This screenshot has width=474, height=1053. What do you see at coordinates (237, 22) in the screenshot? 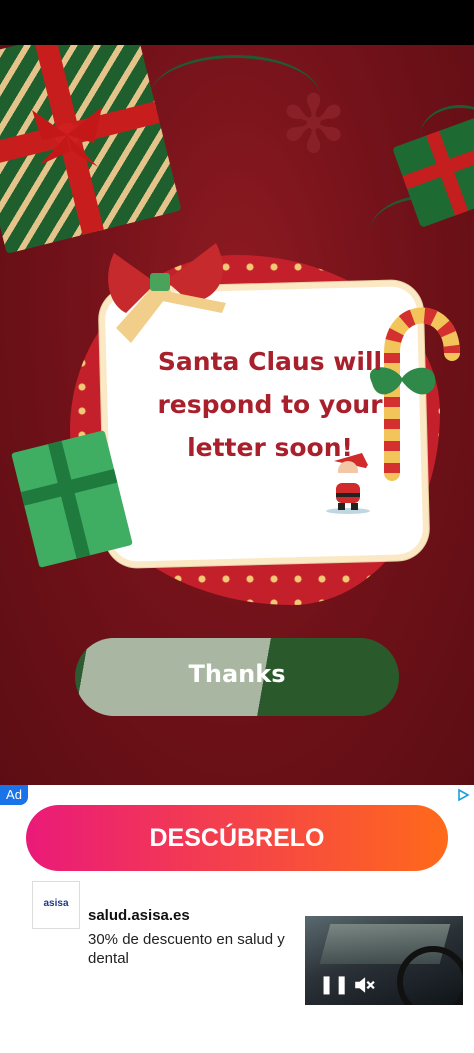
I see `status-bar` at bounding box center [237, 22].